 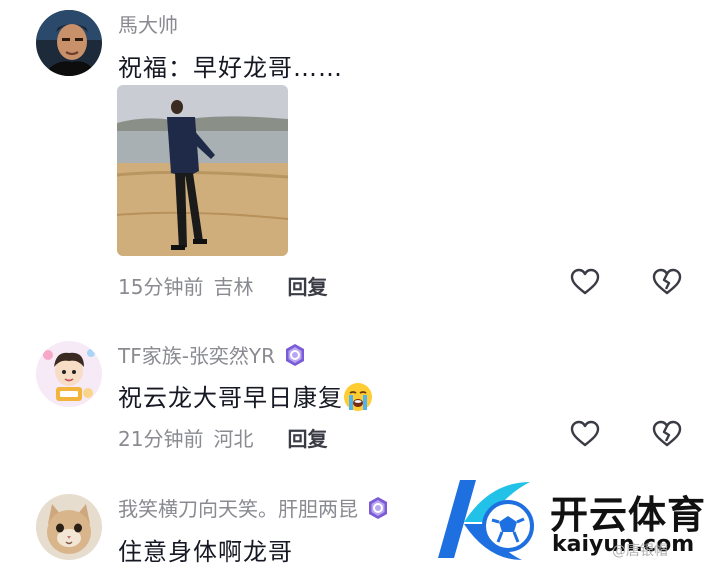 I want to click on username: 我笑横刀向天笑。肝胆两昆, so click(x=254, y=507).